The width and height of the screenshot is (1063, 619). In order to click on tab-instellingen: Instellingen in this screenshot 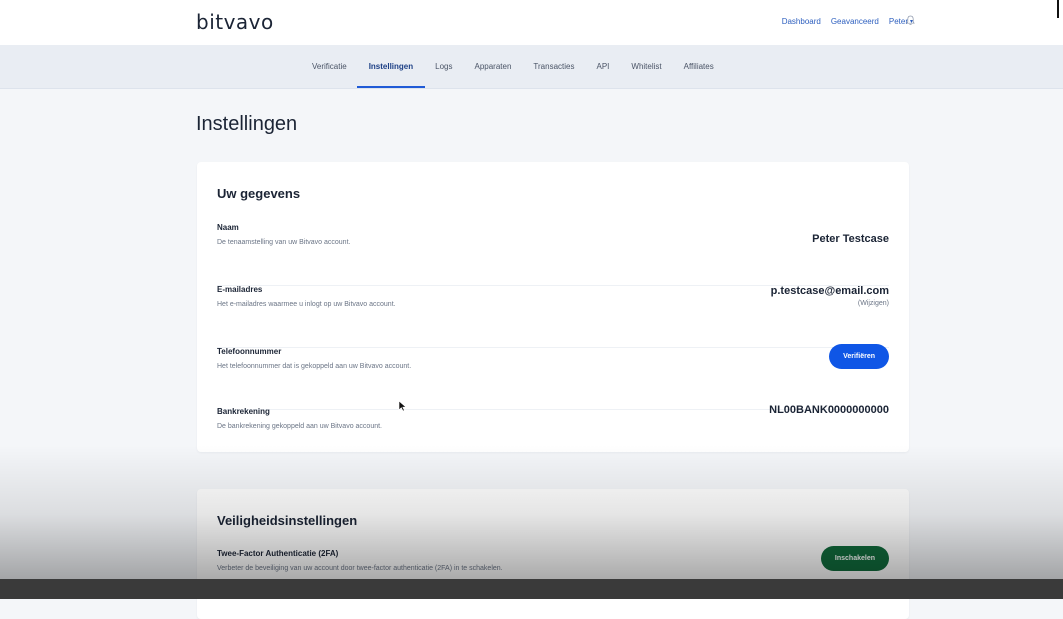, I will do `click(391, 66)`.